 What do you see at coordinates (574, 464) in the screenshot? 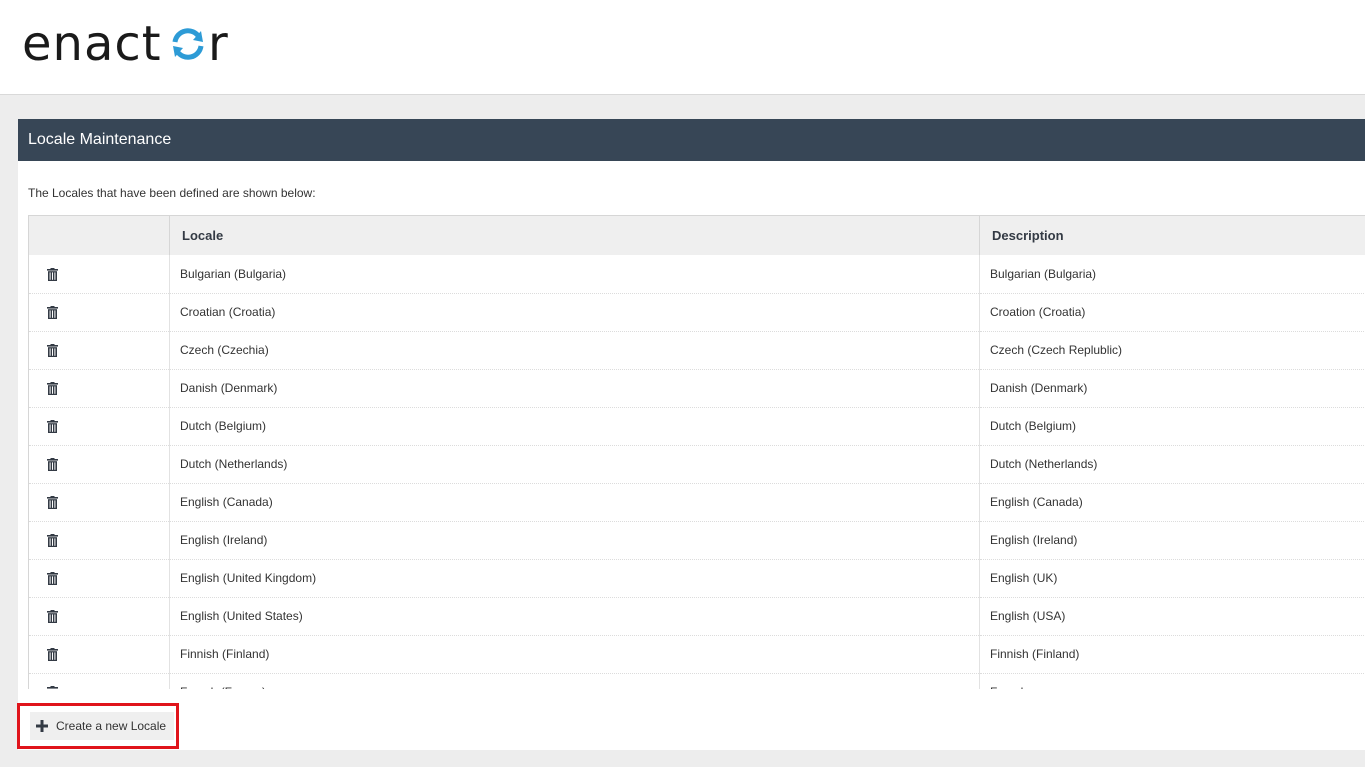
I see `locale-cell: Dutch (Netherlands)` at bounding box center [574, 464].